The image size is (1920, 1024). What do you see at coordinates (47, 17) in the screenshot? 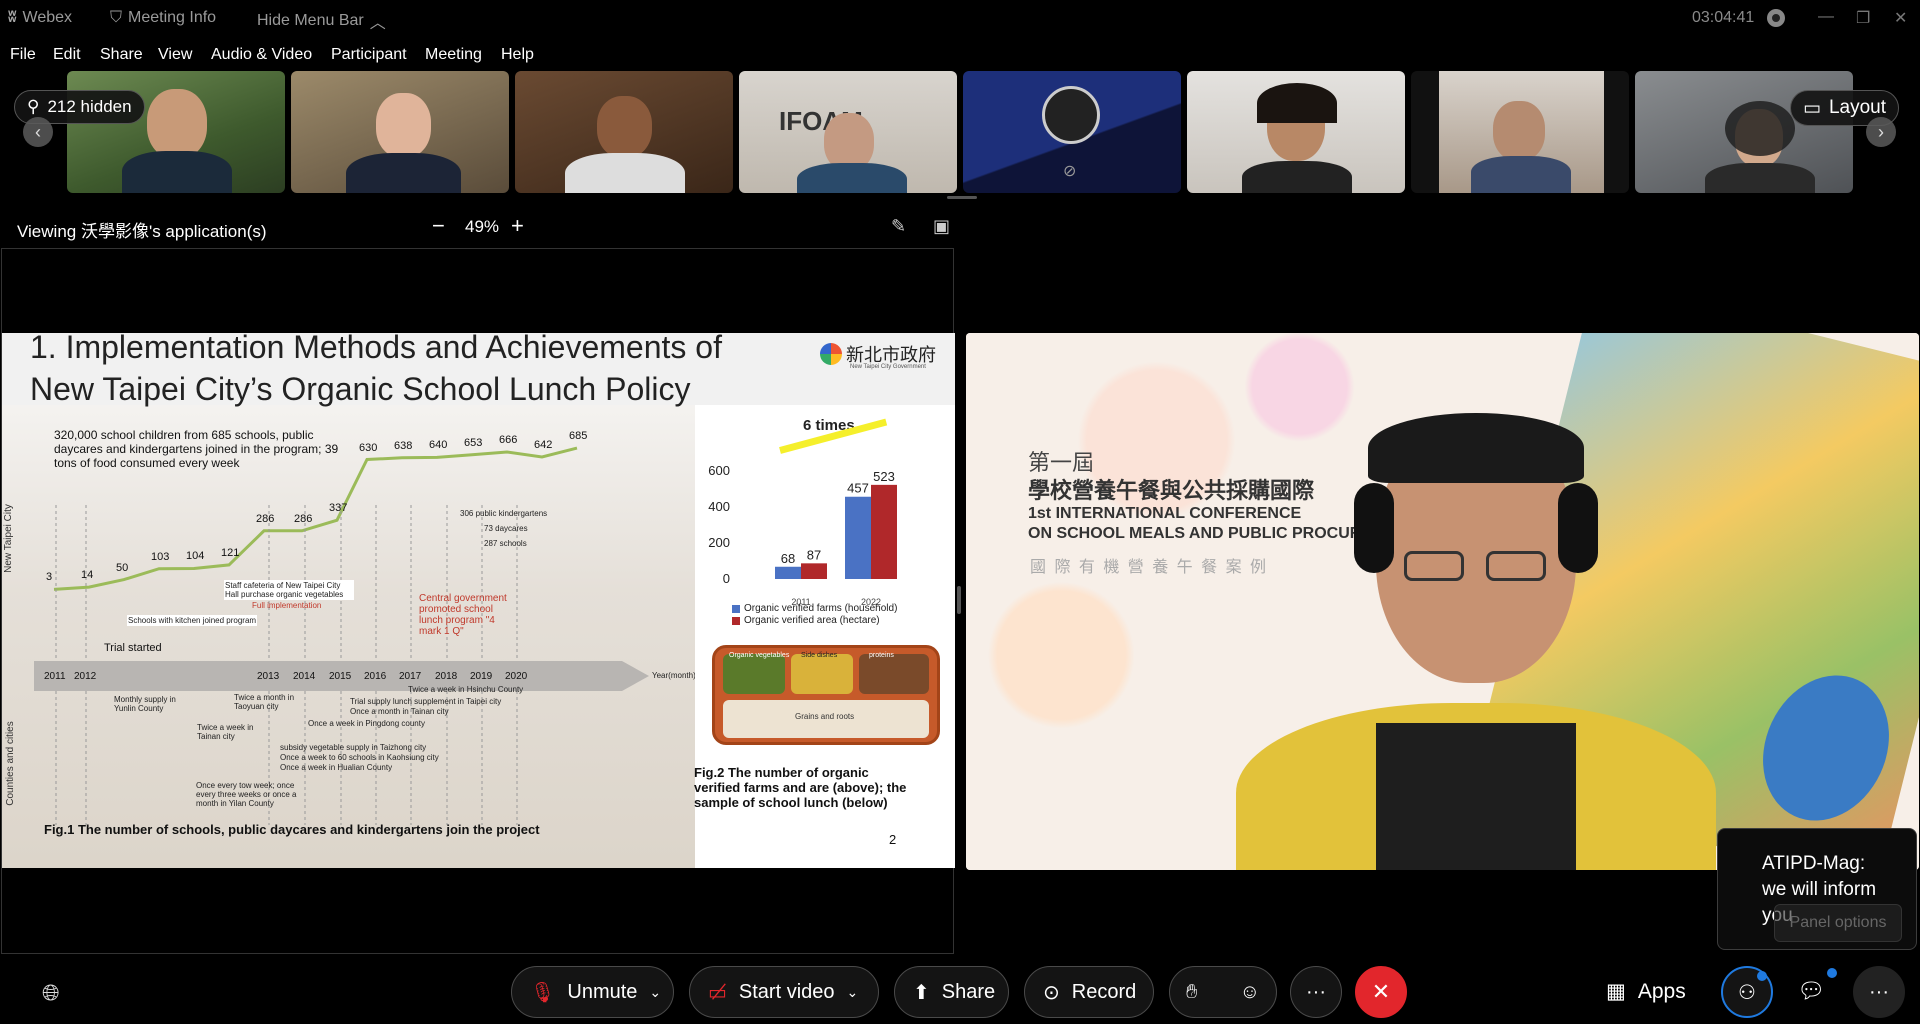
I see `app-name: Webex` at bounding box center [47, 17].